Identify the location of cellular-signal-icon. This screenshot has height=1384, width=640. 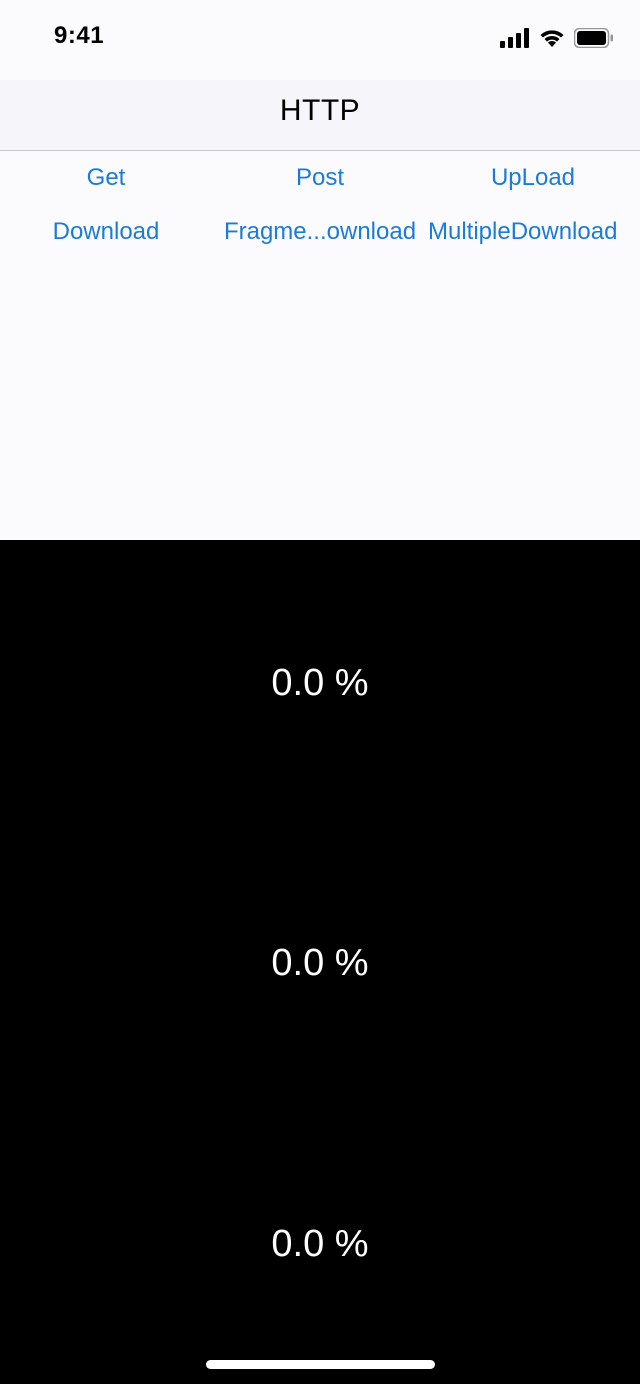
(515, 40).